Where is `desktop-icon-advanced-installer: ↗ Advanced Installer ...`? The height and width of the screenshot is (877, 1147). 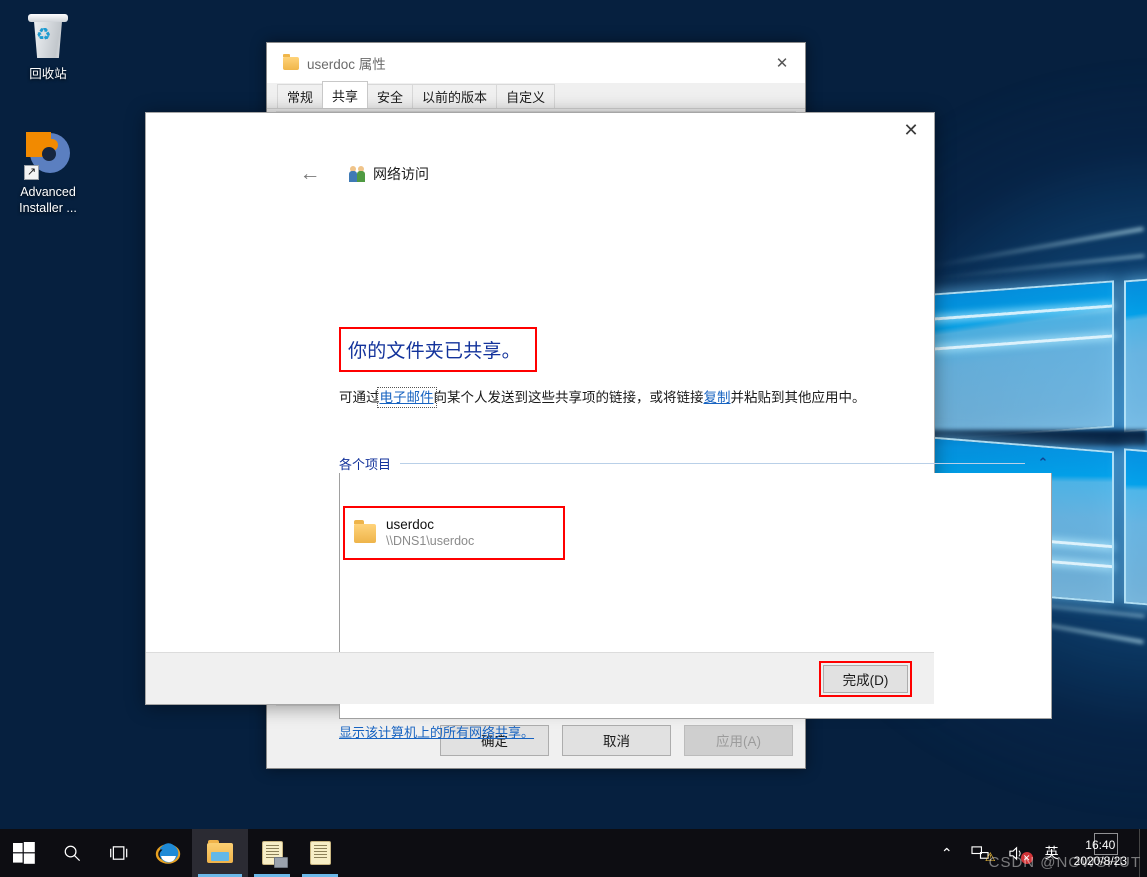
desktop-icon-advanced-installer: ↗ Advanced Installer ... is located at coordinates (48, 173).